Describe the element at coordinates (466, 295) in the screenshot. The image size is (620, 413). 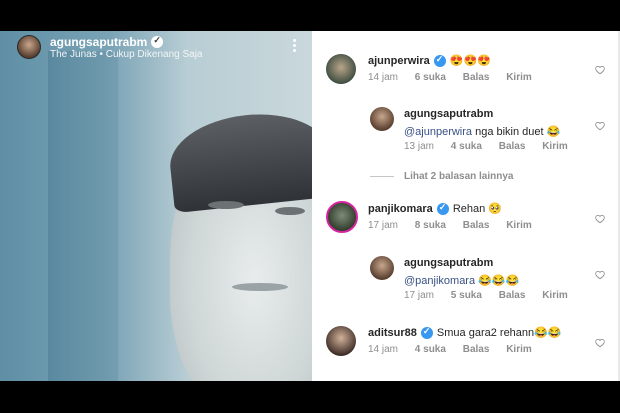
I see `like-count: 5 suka` at that location.